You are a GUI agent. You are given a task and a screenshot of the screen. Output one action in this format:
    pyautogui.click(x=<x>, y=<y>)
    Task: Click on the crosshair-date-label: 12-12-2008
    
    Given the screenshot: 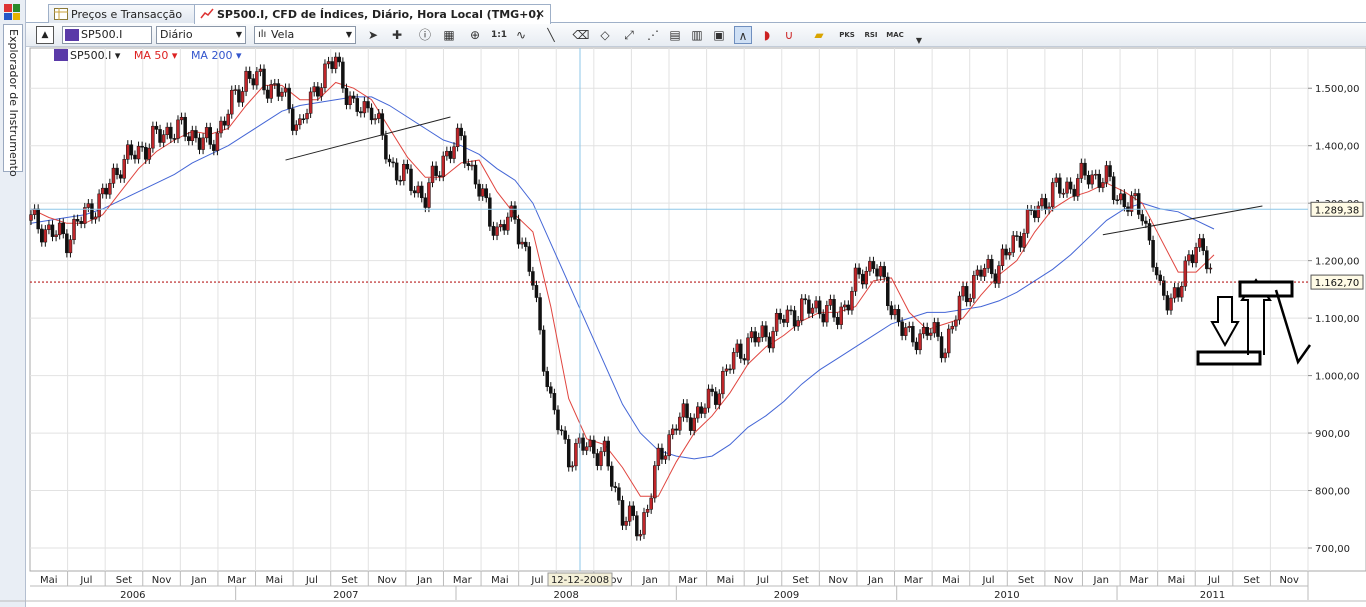 What is the action you would take?
    pyautogui.click(x=580, y=580)
    